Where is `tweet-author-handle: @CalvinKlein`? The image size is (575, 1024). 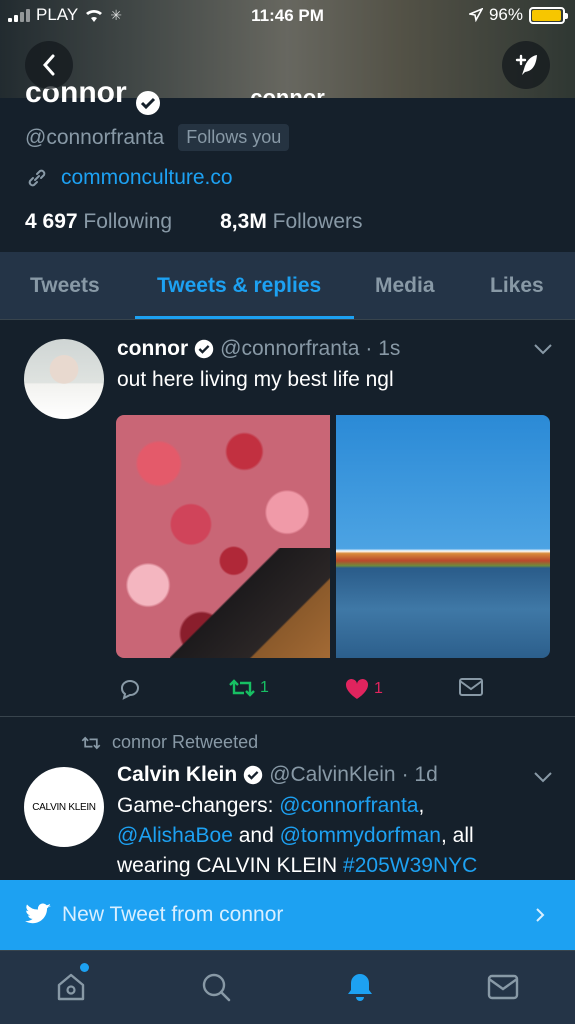 tweet-author-handle: @CalvinKlein is located at coordinates (332, 774).